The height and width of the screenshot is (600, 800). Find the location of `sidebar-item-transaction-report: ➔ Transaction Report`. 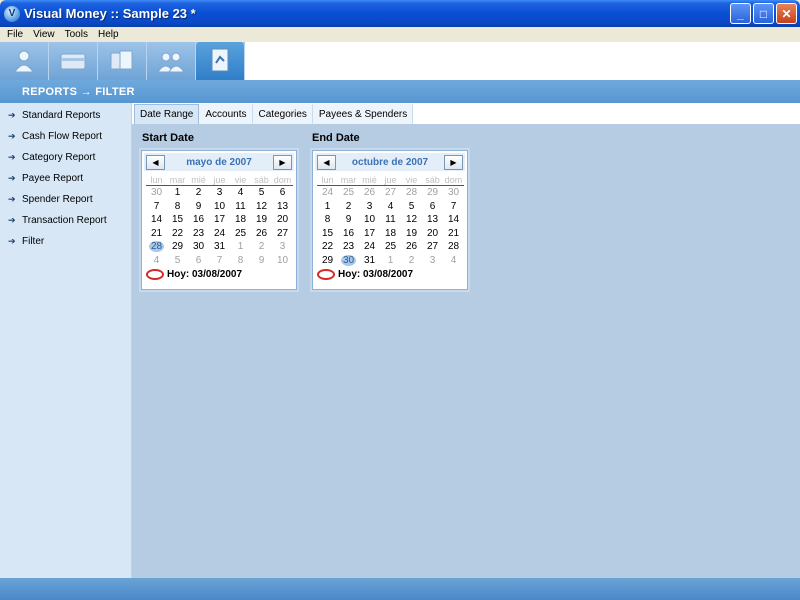

sidebar-item-transaction-report: ➔ Transaction Report is located at coordinates (65, 220).